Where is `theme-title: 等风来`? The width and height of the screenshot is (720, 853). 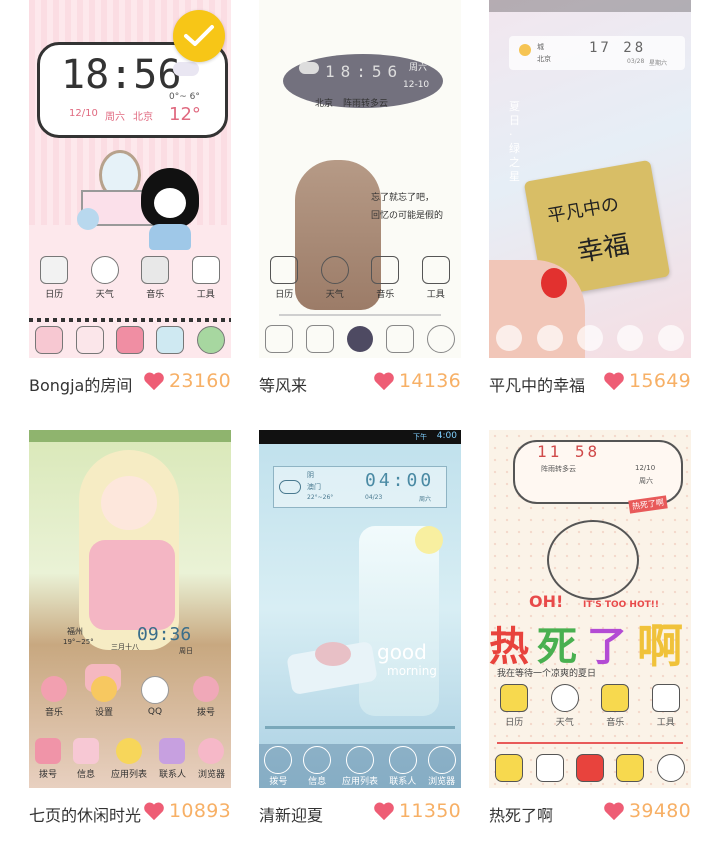 theme-title: 等风来 is located at coordinates (283, 384).